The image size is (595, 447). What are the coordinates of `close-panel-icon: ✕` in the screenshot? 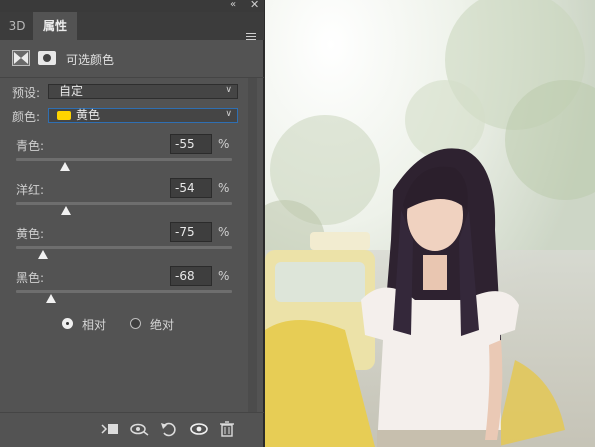 It's located at (254, 5).